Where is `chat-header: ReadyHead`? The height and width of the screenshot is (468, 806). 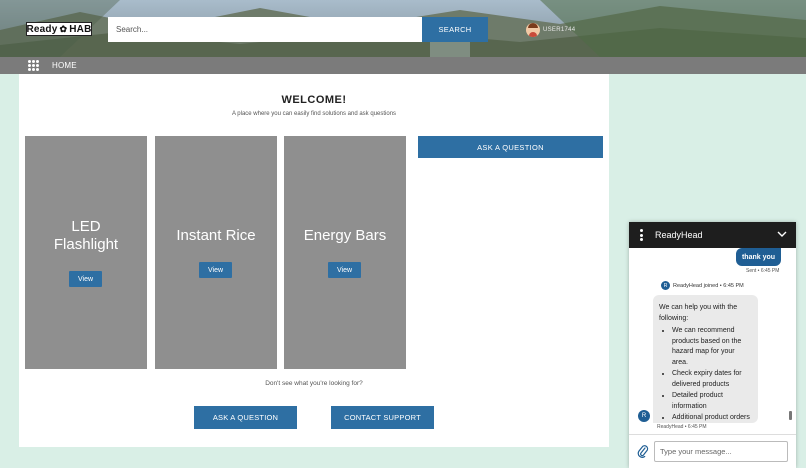
chat-header: ReadyHead is located at coordinates (712, 235).